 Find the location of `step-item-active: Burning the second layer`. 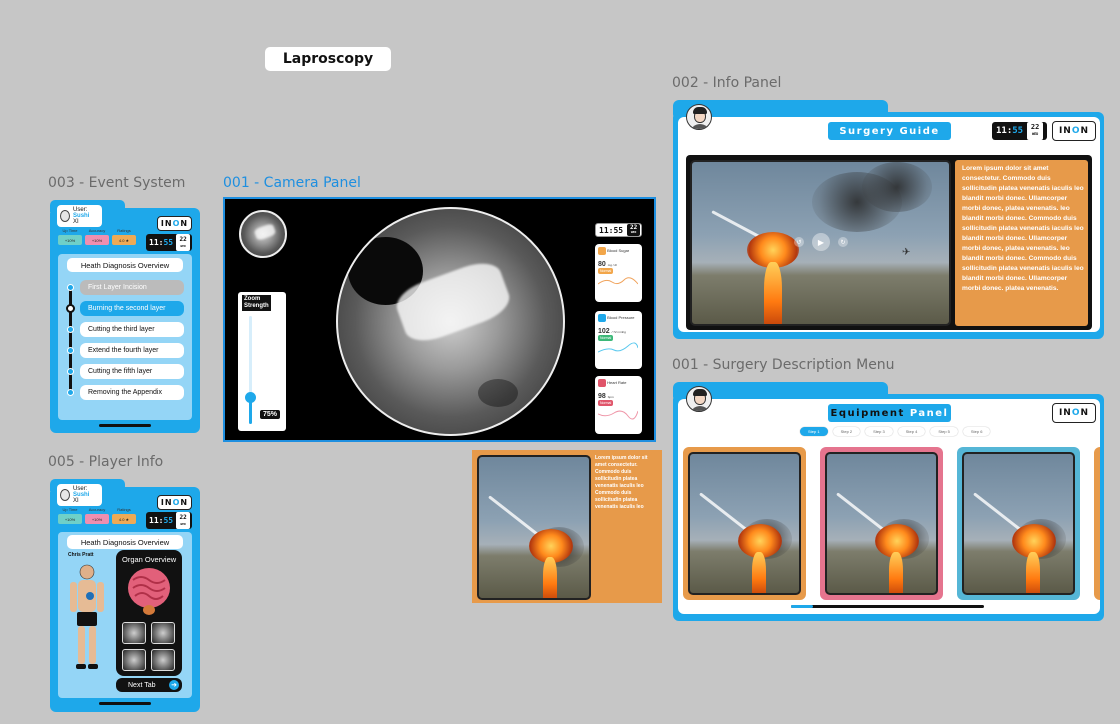

step-item-active: Burning the second layer is located at coordinates (132, 308).